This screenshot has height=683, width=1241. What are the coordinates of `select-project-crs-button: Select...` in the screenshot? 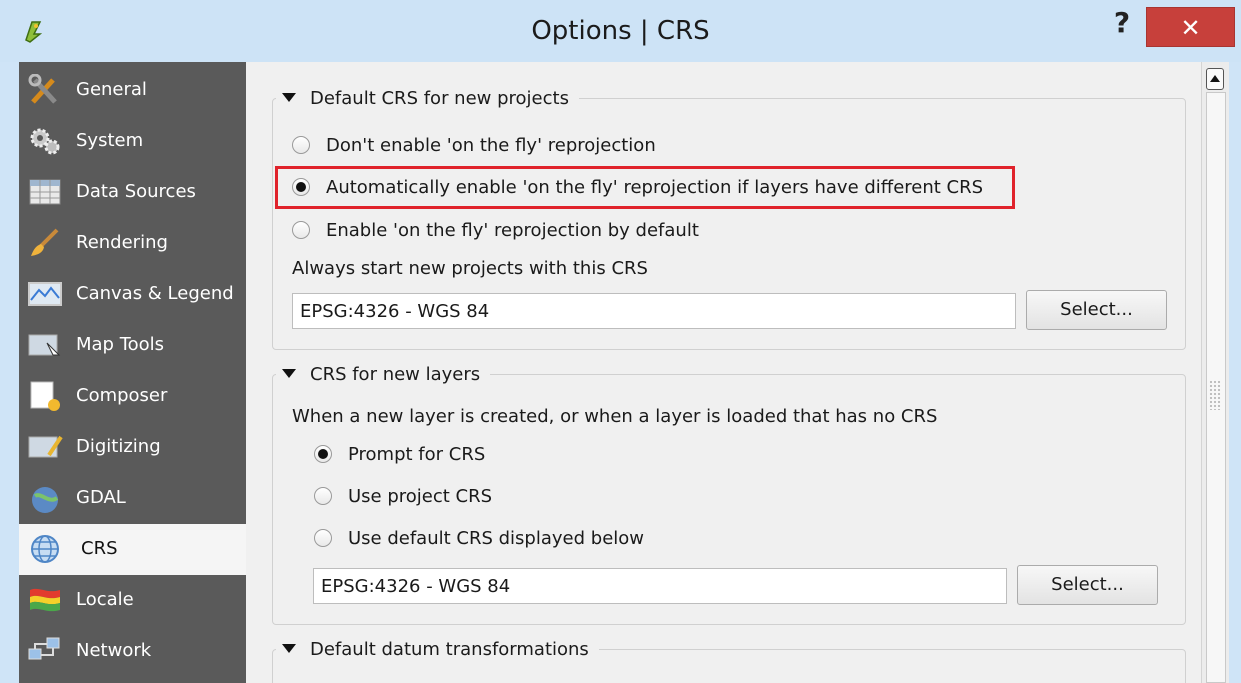 It's located at (1096, 310).